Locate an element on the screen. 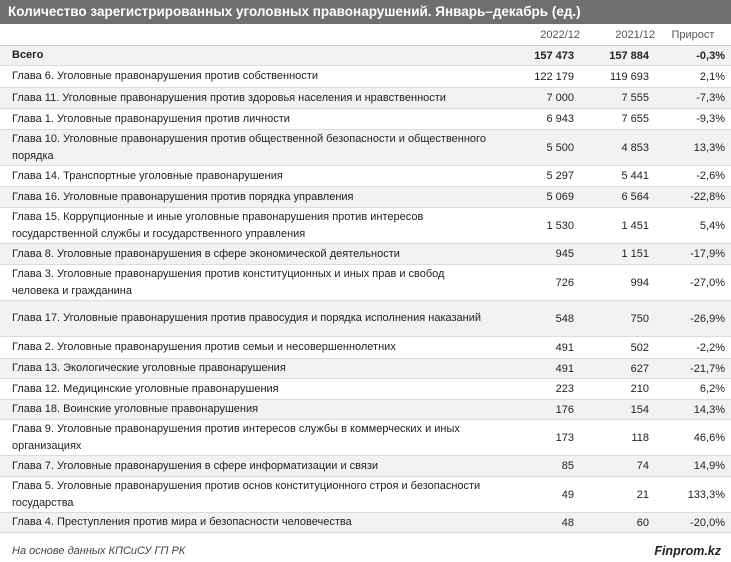 The image size is (731, 562). growth-value: -9,3% is located at coordinates (693, 119).